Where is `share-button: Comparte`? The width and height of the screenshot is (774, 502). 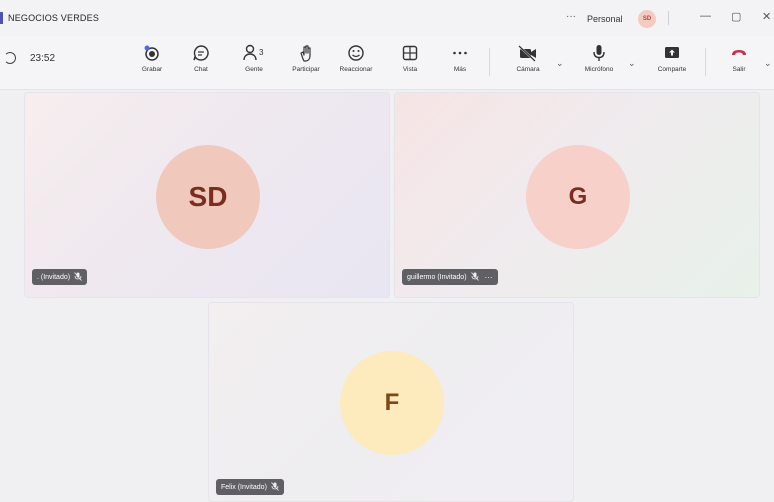 share-button: Comparte is located at coordinates (672, 63).